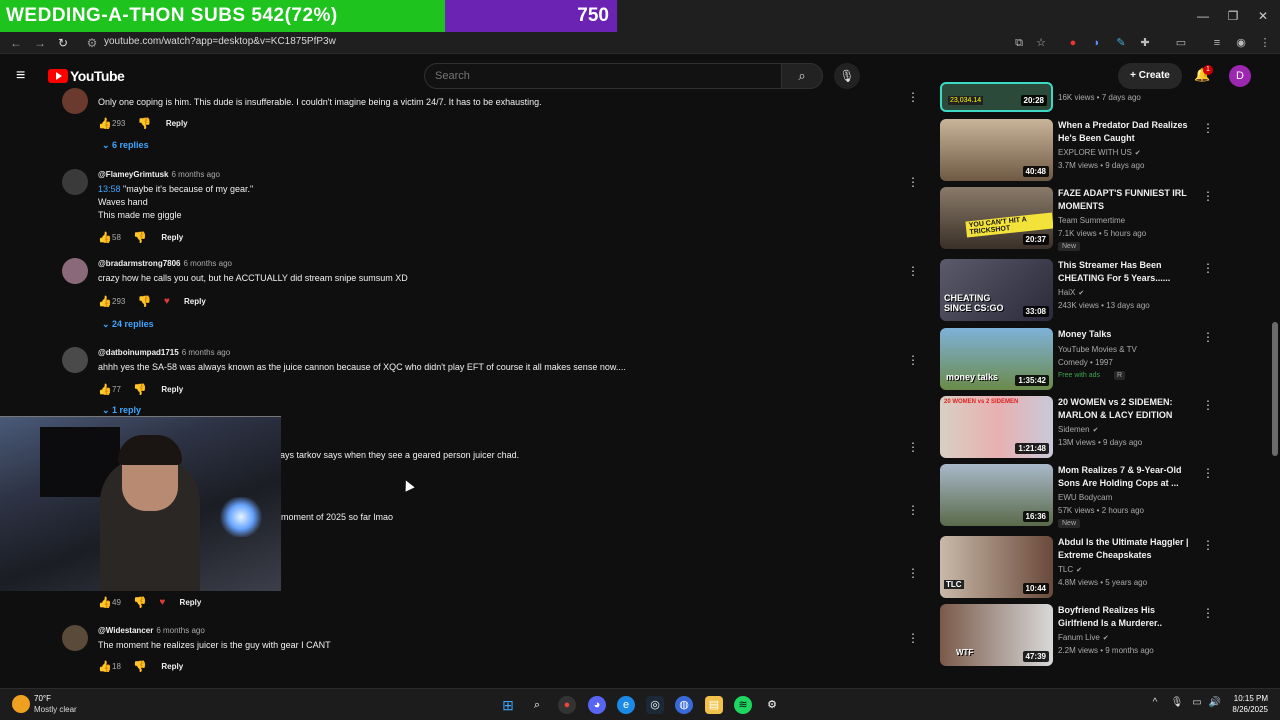  I want to click on view-replies-button: ⌄ 24 replies, so click(128, 324).